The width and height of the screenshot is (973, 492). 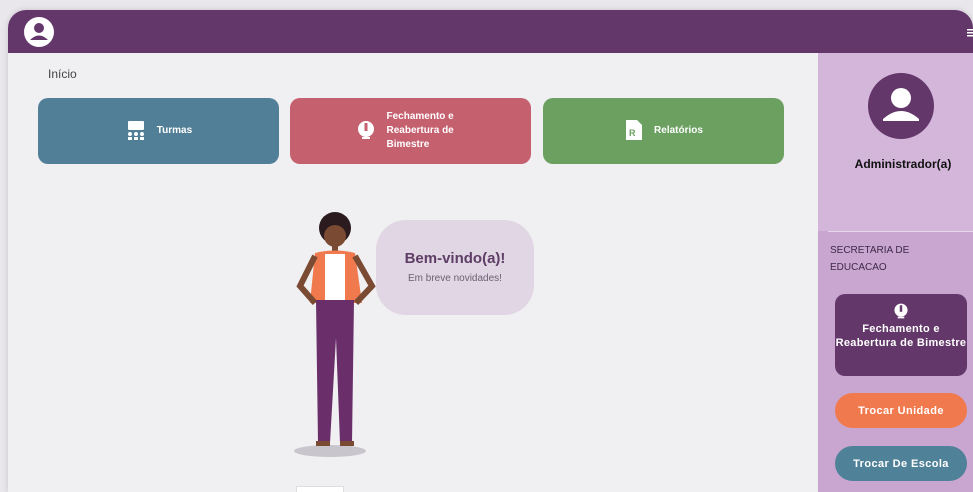 What do you see at coordinates (420, 130) in the screenshot?
I see `fechamento-label: Fechamento e Reabertura de Bimestre` at bounding box center [420, 130].